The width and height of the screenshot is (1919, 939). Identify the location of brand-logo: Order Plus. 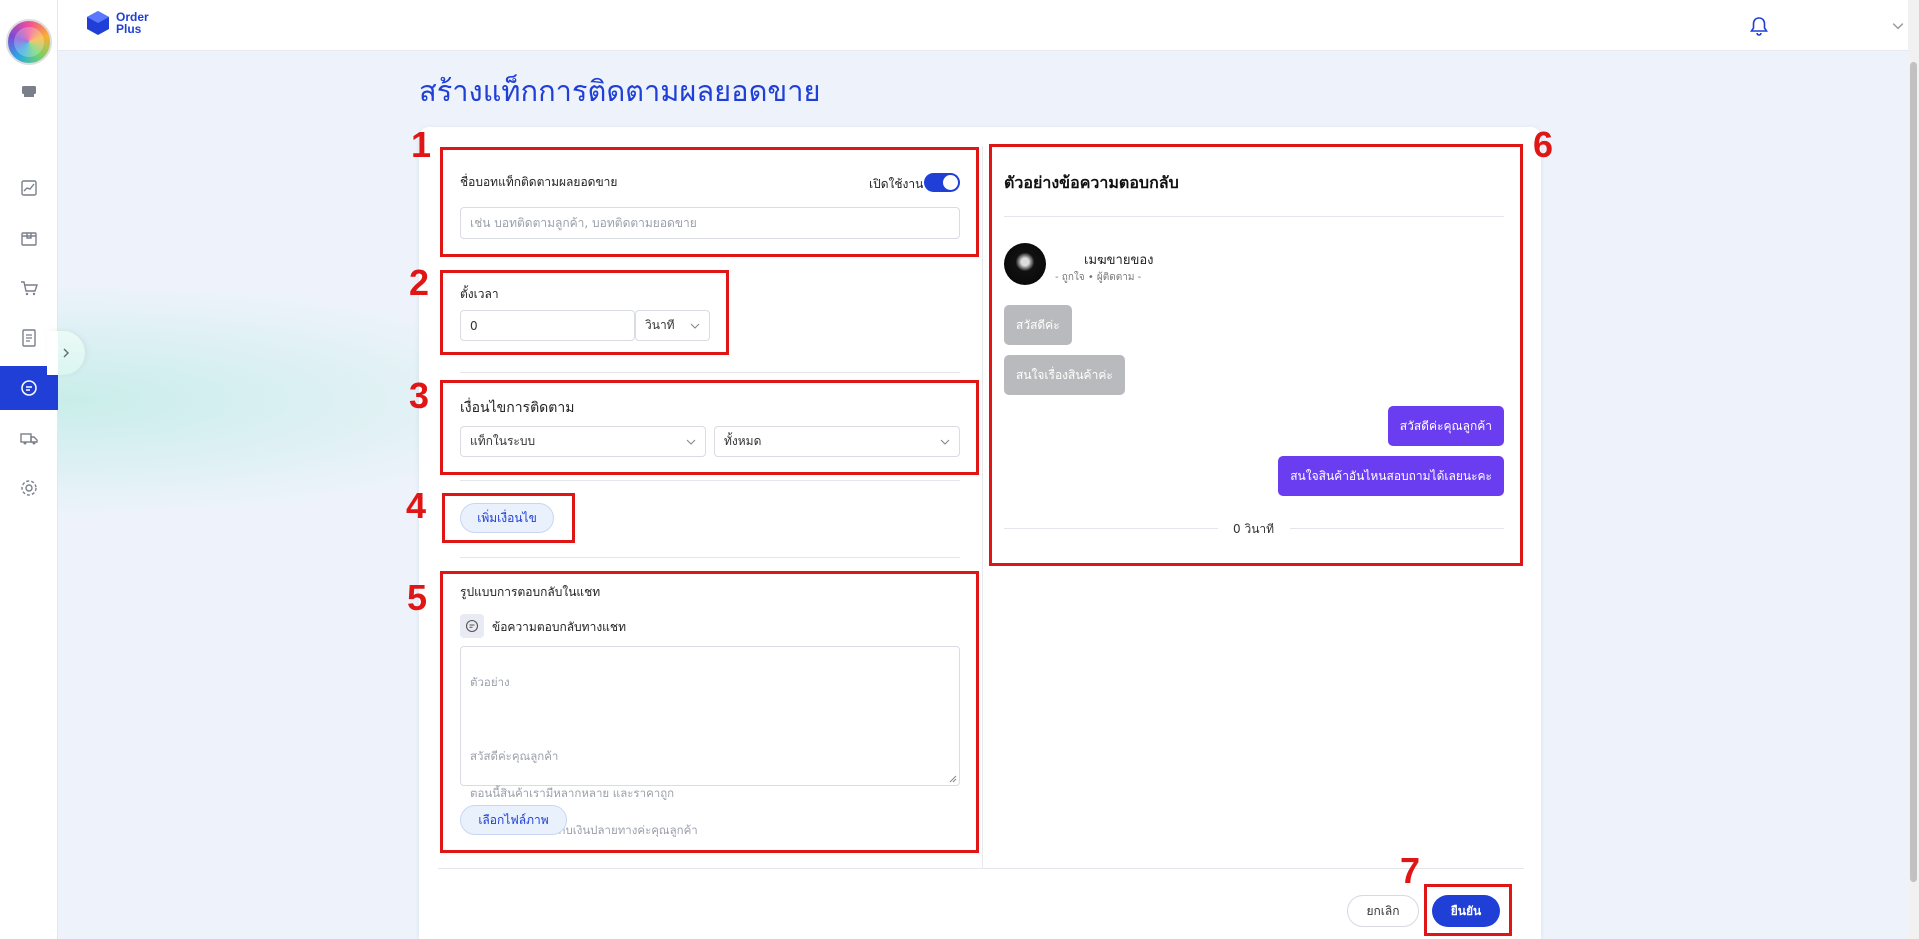
(117, 23).